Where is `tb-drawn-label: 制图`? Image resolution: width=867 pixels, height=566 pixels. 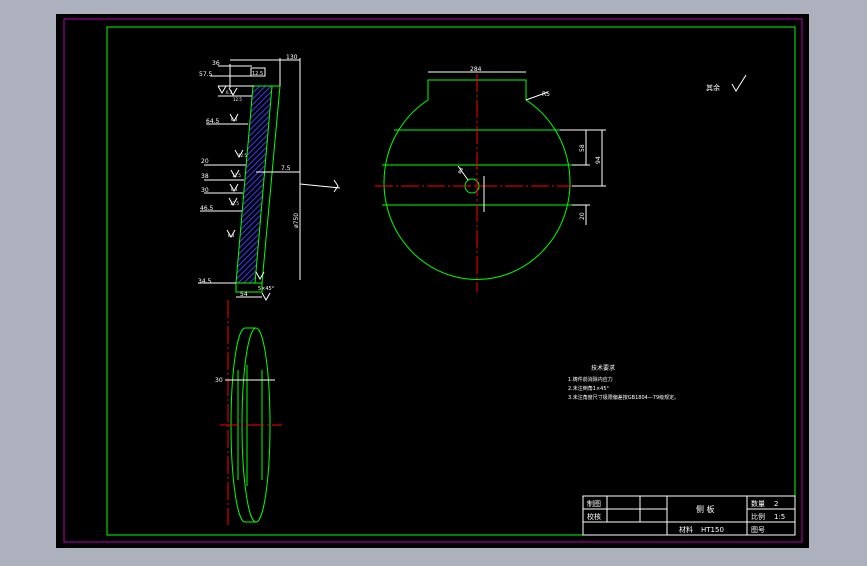
tb-drawn-label: 制图 is located at coordinates (594, 503).